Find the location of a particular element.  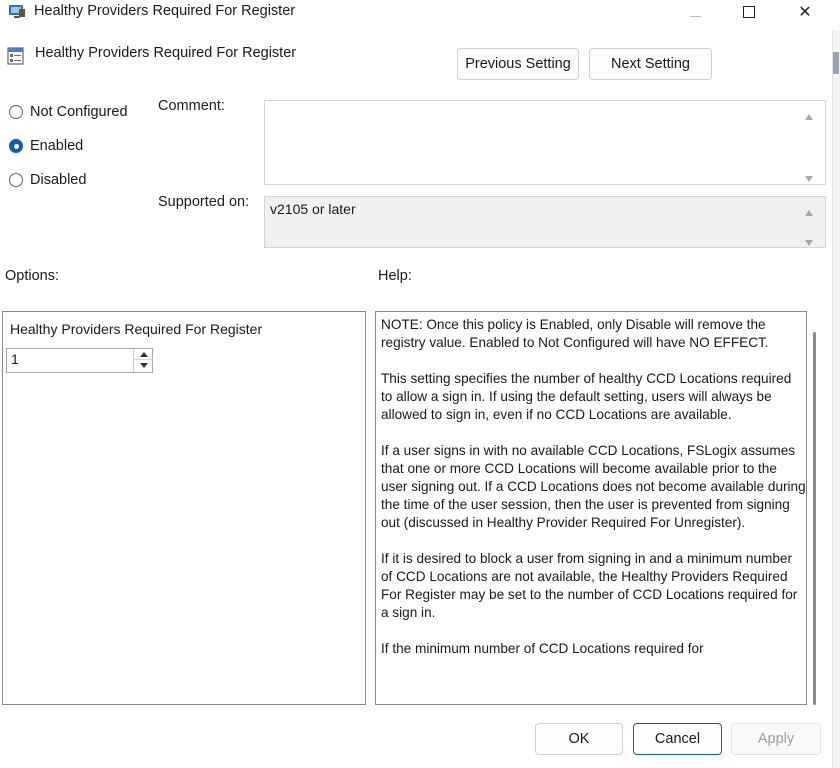

maximize-button is located at coordinates (749, 12).